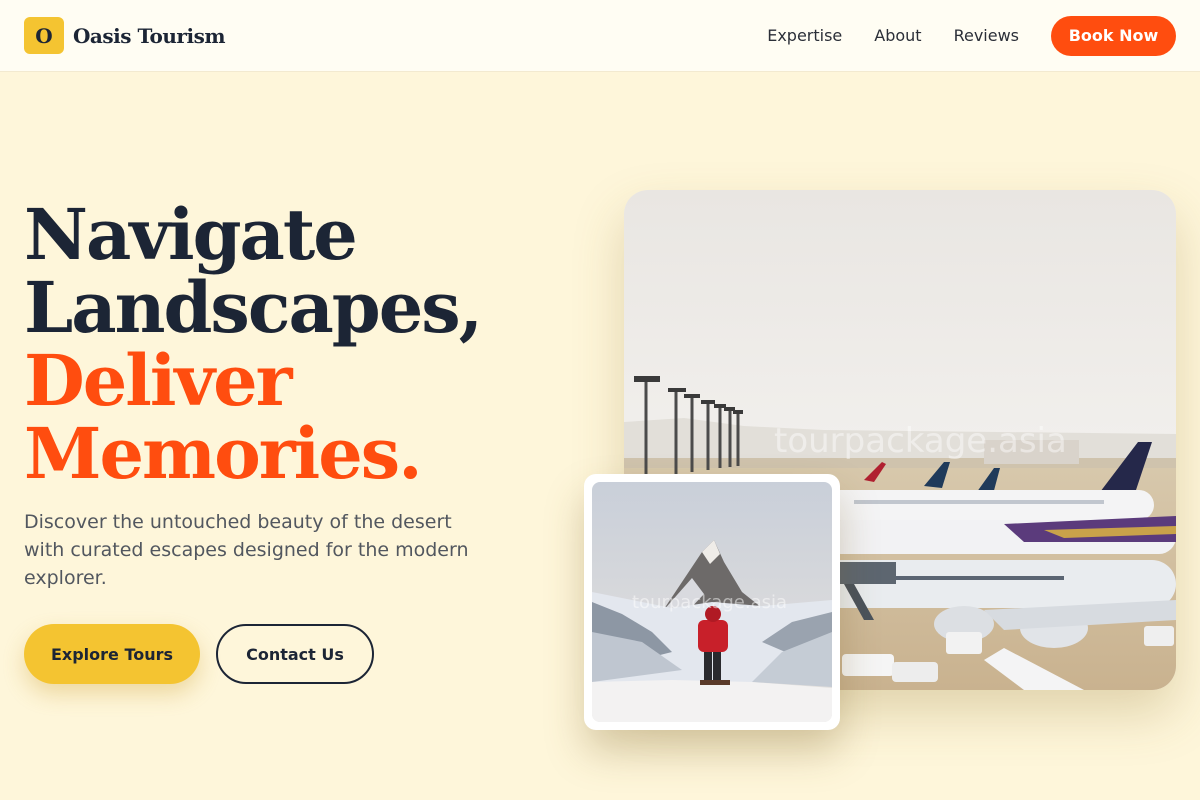 The image size is (1200, 800). What do you see at coordinates (295, 654) in the screenshot?
I see `contact-us-button: Contact Us` at bounding box center [295, 654].